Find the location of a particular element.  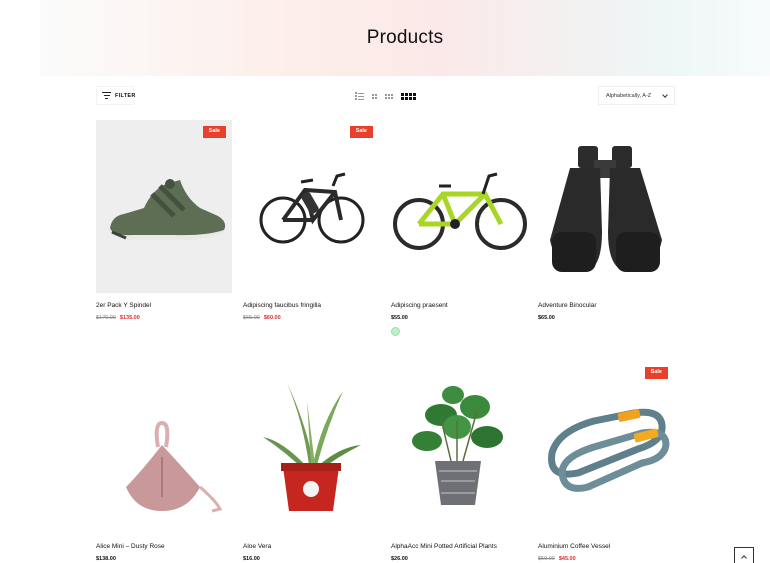

product-title: Adipiscing faucibus fringilla is located at coordinates (282, 305).